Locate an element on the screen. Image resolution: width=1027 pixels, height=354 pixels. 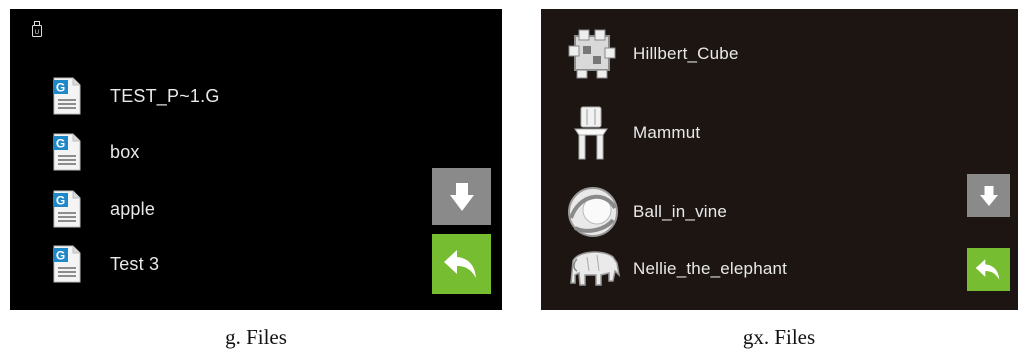
svg-text: U is located at coordinates (37, 32).